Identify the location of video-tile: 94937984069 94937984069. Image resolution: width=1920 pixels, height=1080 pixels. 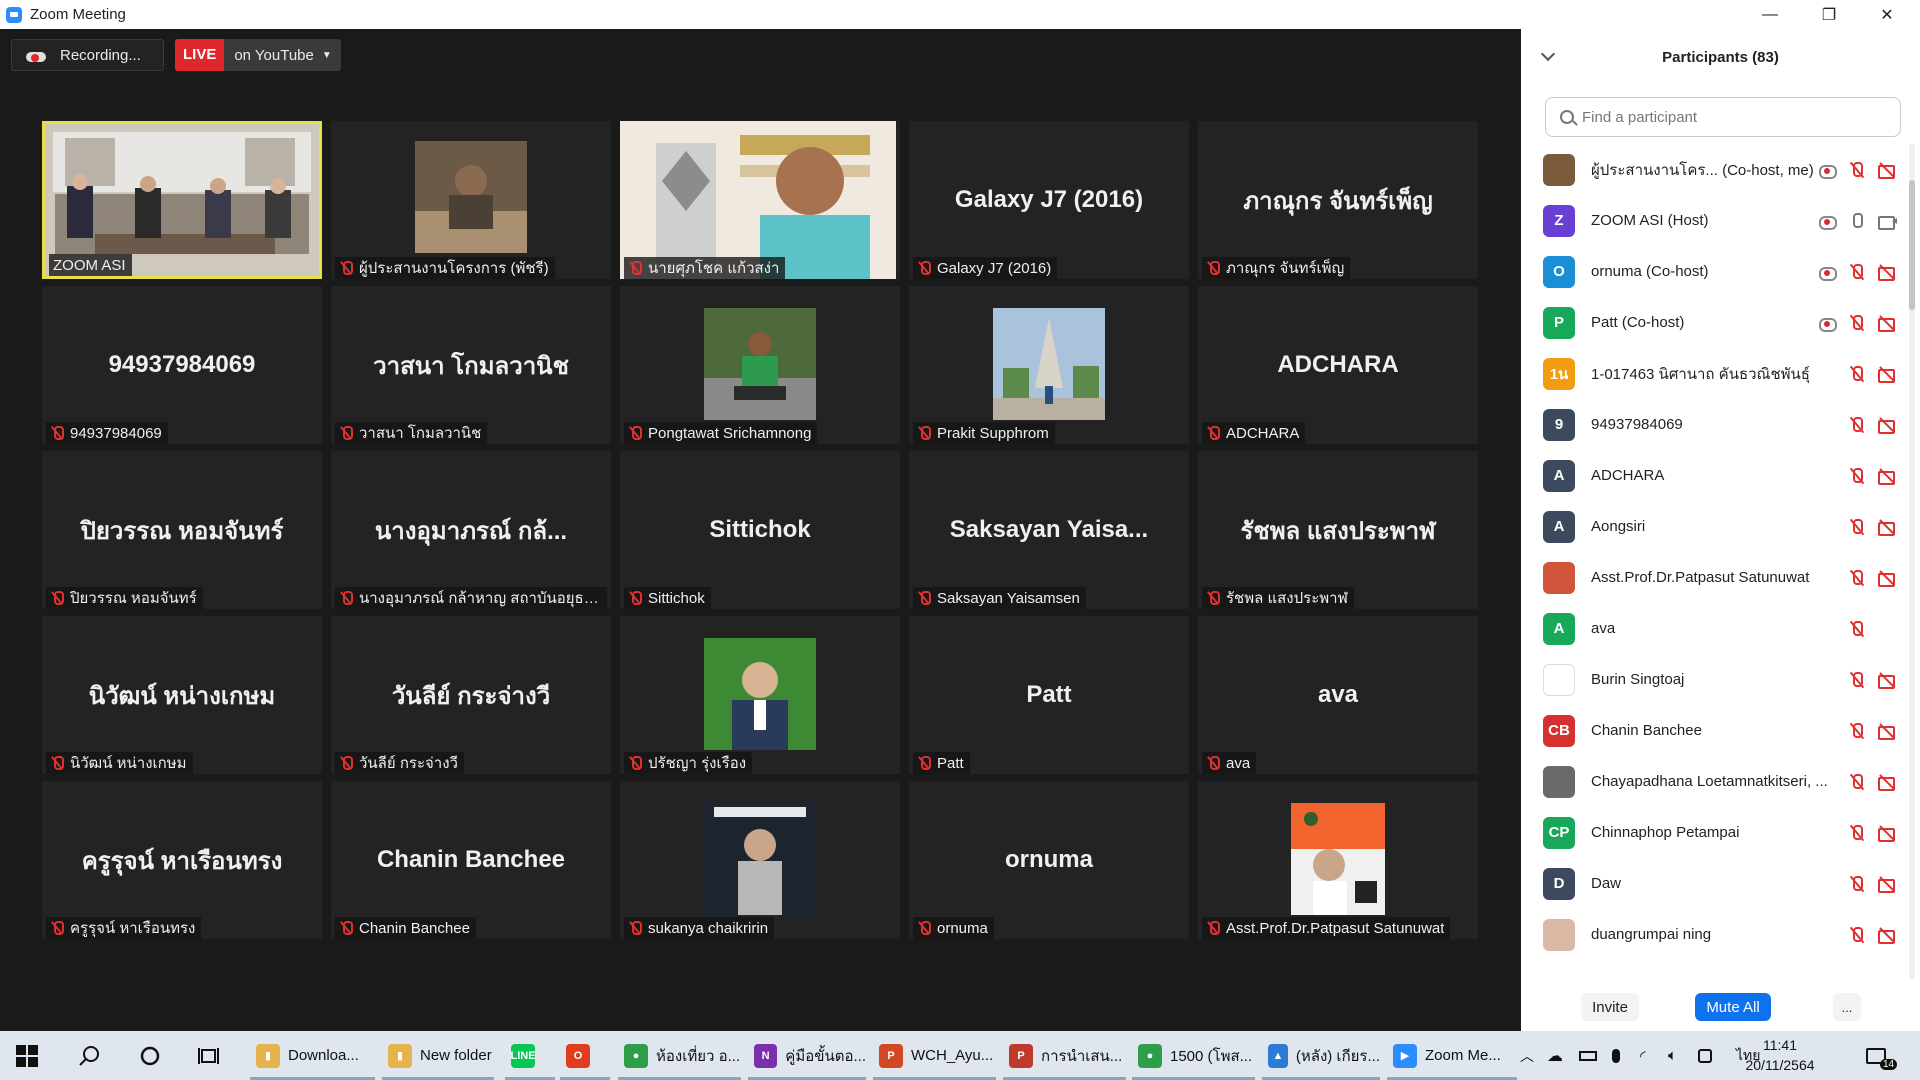
(182, 365).